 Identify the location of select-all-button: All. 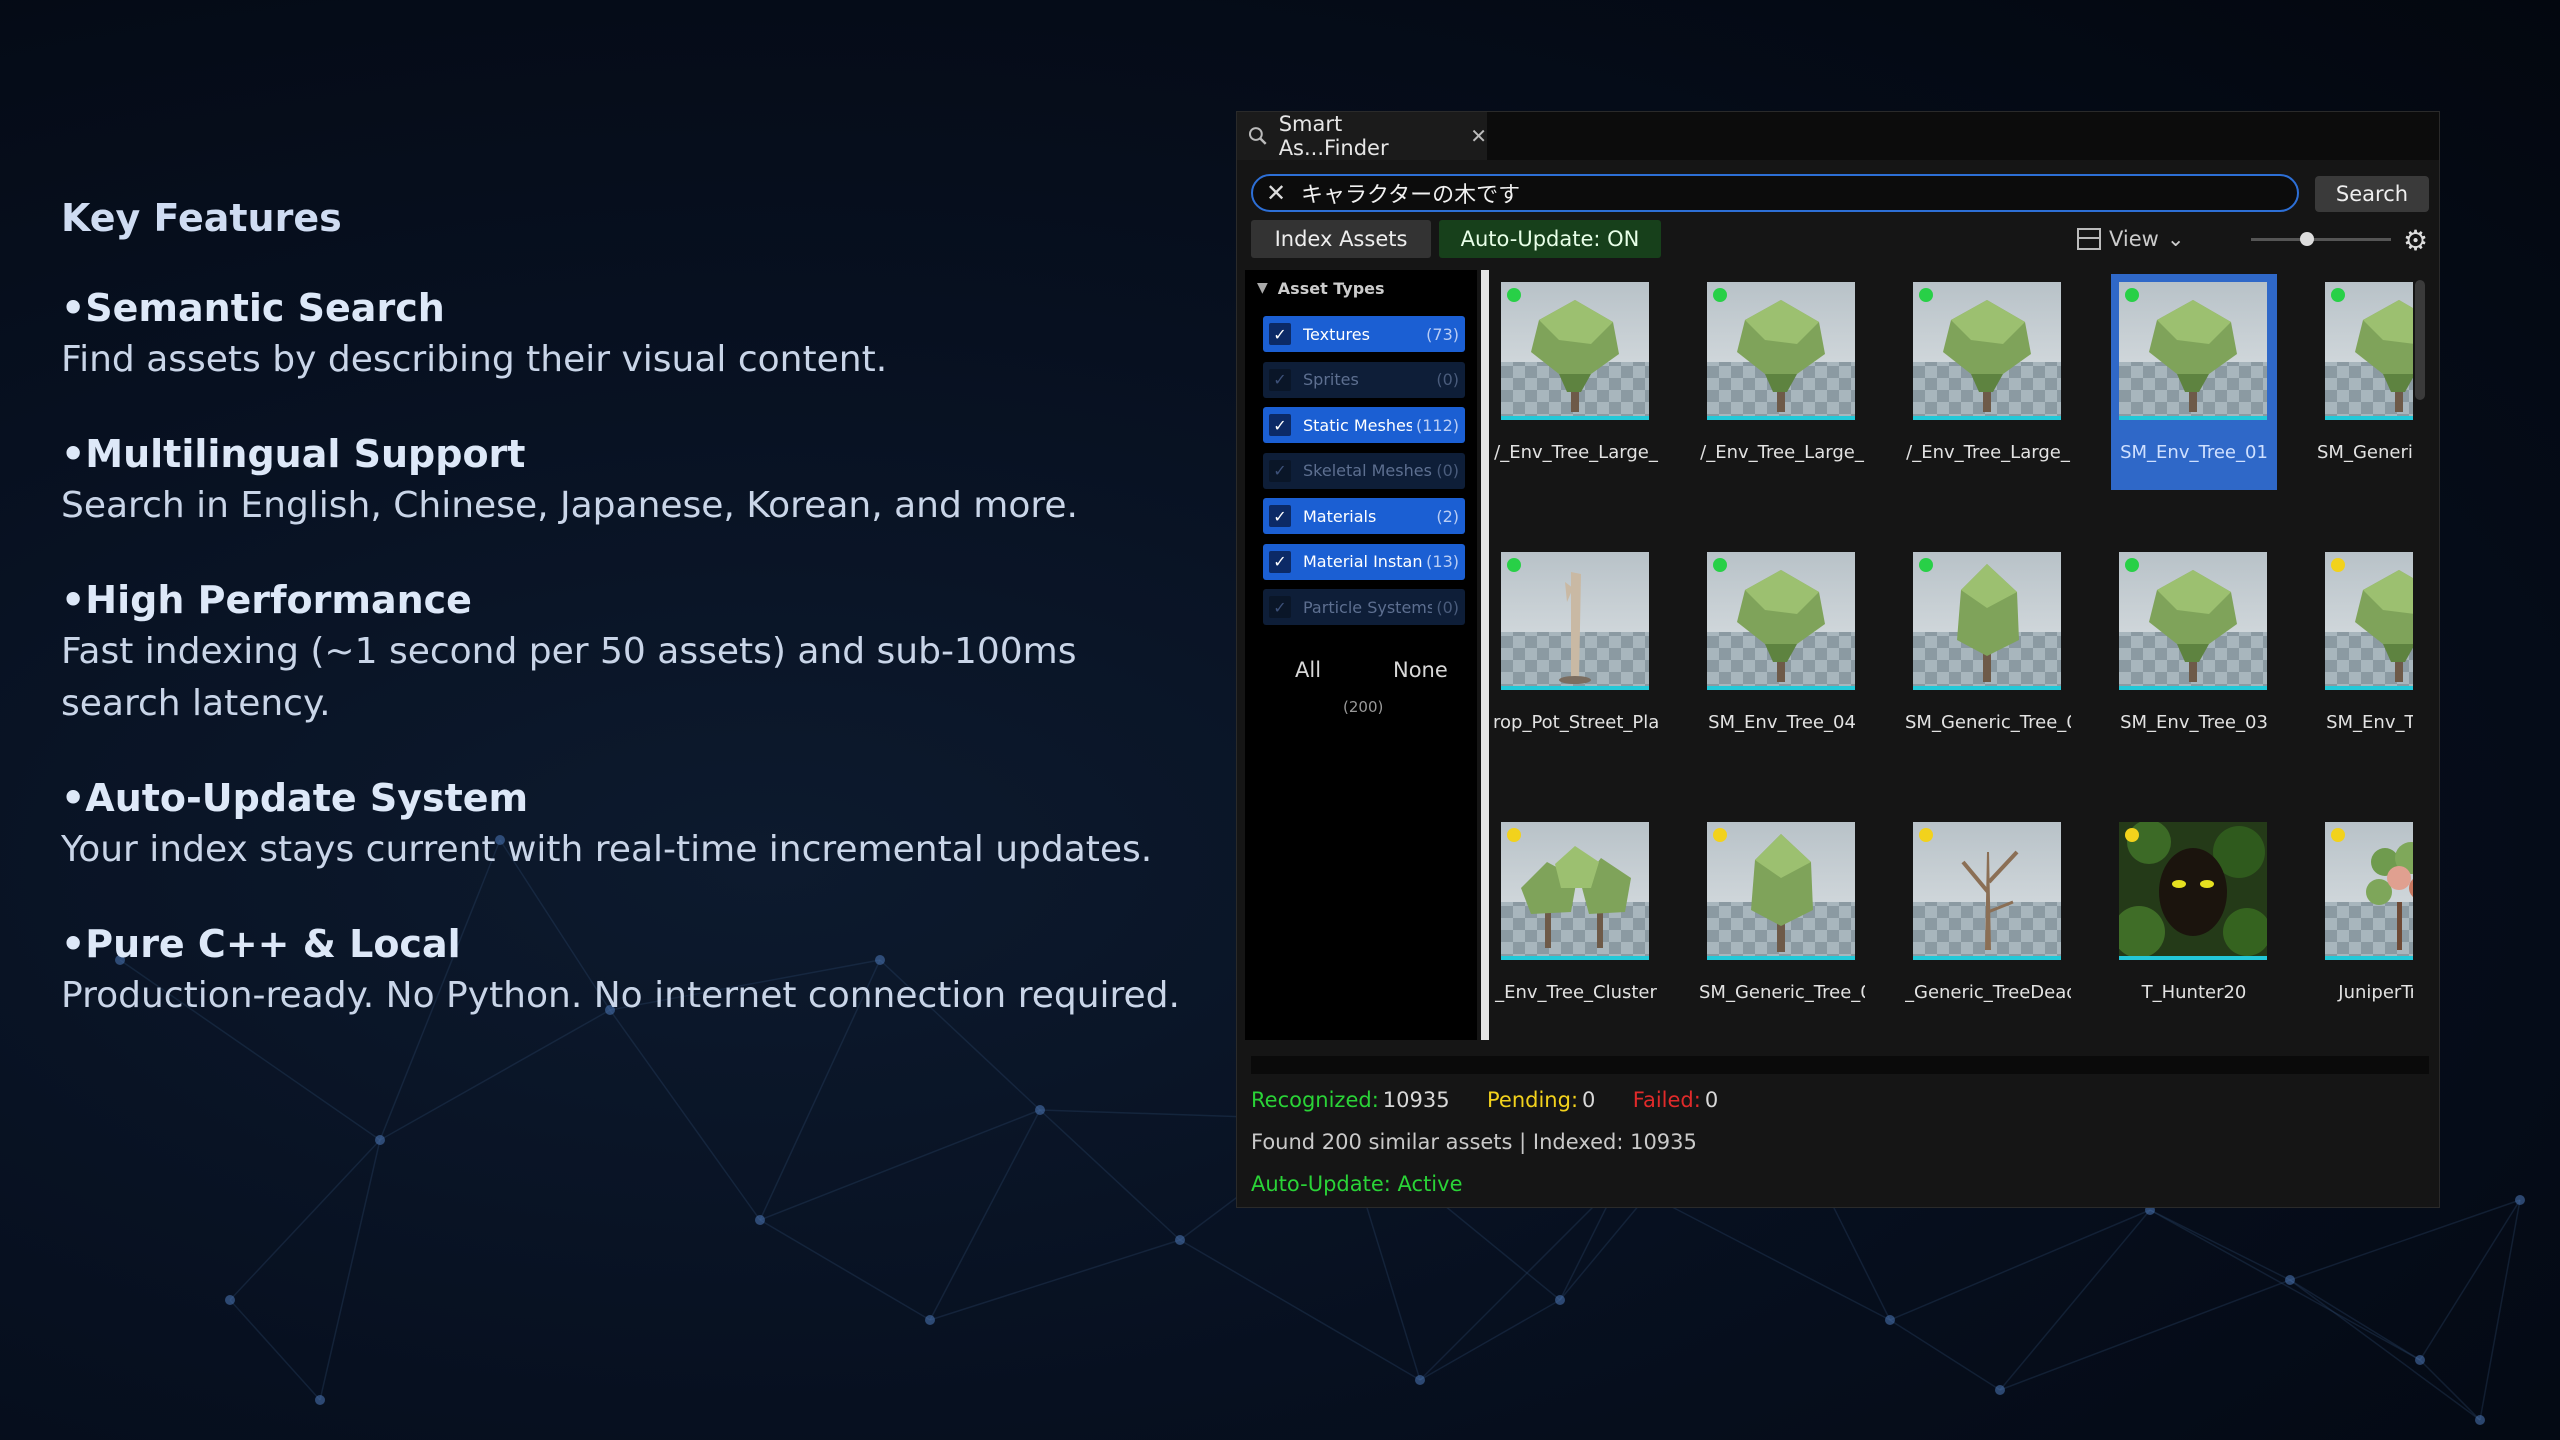
(1308, 670).